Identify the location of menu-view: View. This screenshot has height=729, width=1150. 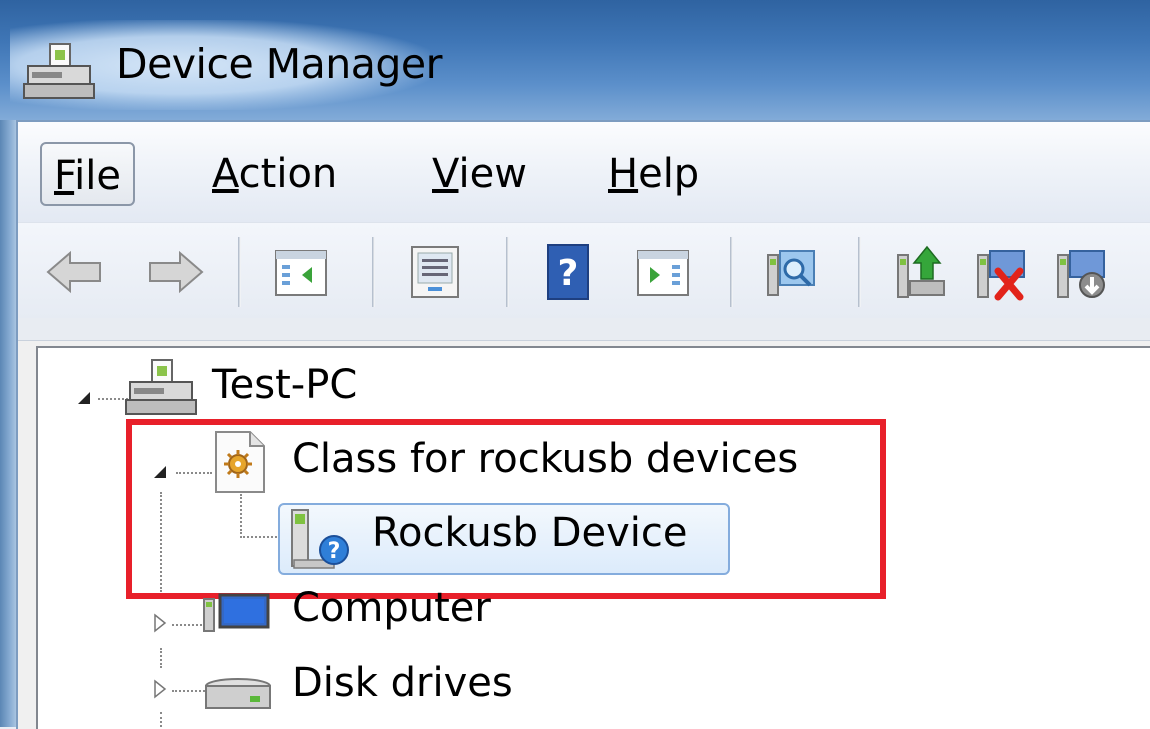
(479, 174).